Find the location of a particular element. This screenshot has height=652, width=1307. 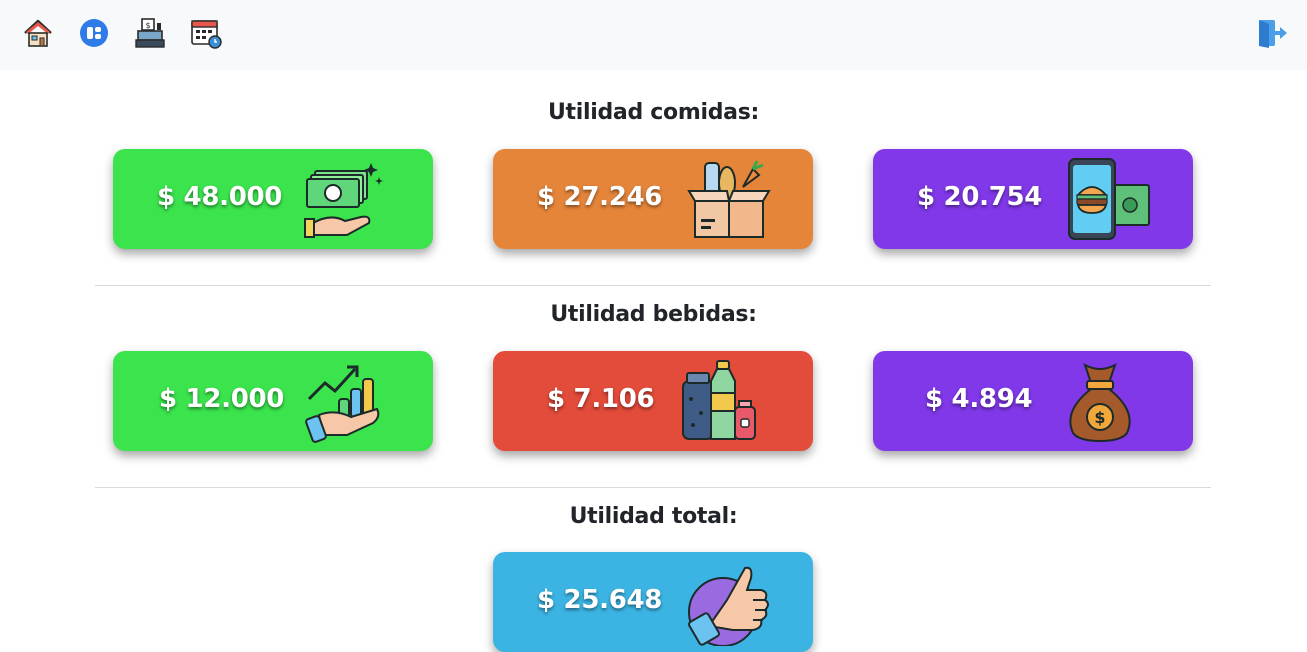

amount-value: $ 4.894 is located at coordinates (979, 399).